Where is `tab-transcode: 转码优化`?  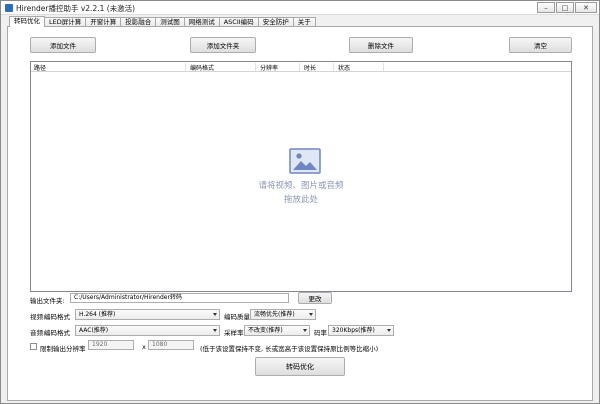 tab-transcode: 转码优化 is located at coordinates (27, 21).